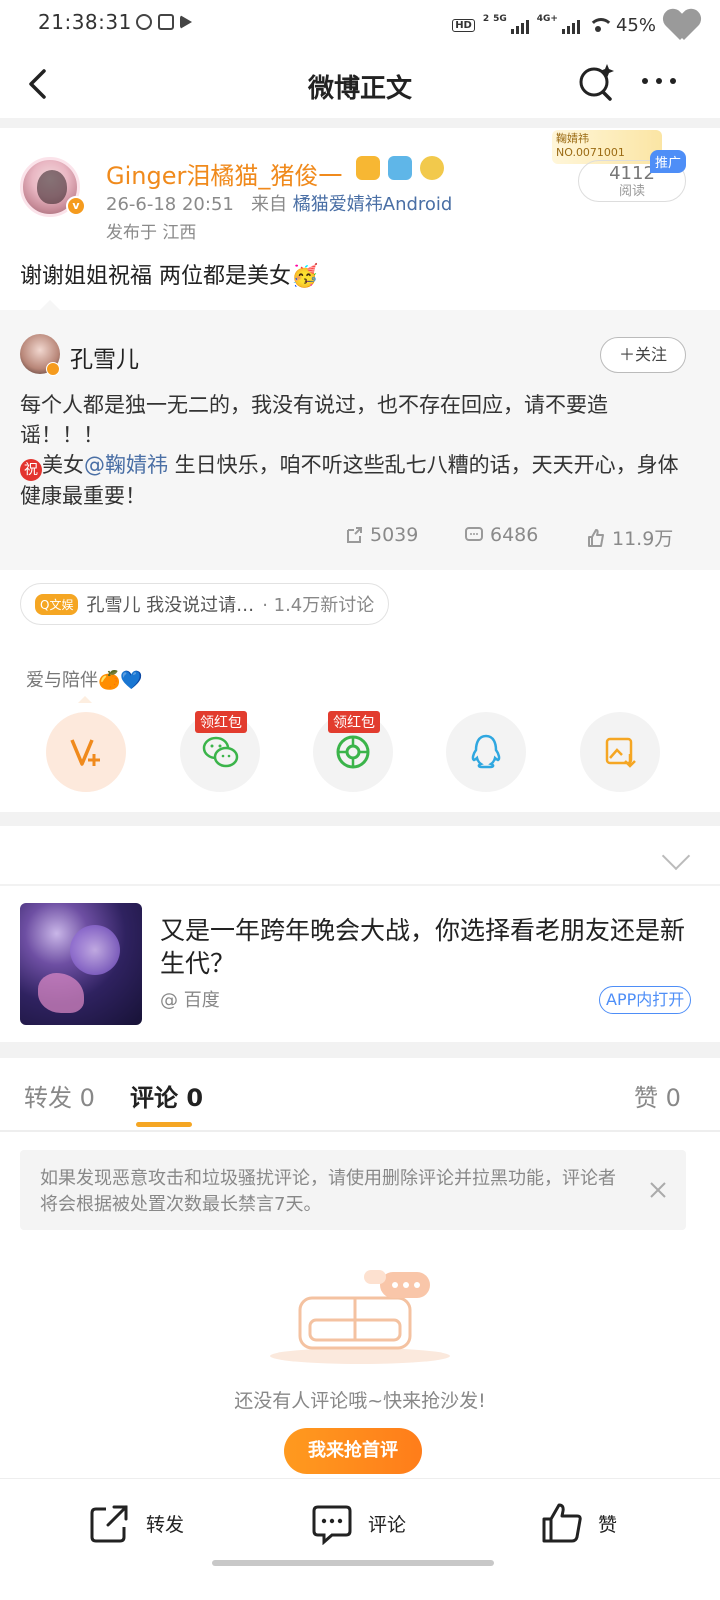 The height and width of the screenshot is (1600, 720). What do you see at coordinates (432, 168) in the screenshot?
I see `sunflower-badge-icon` at bounding box center [432, 168].